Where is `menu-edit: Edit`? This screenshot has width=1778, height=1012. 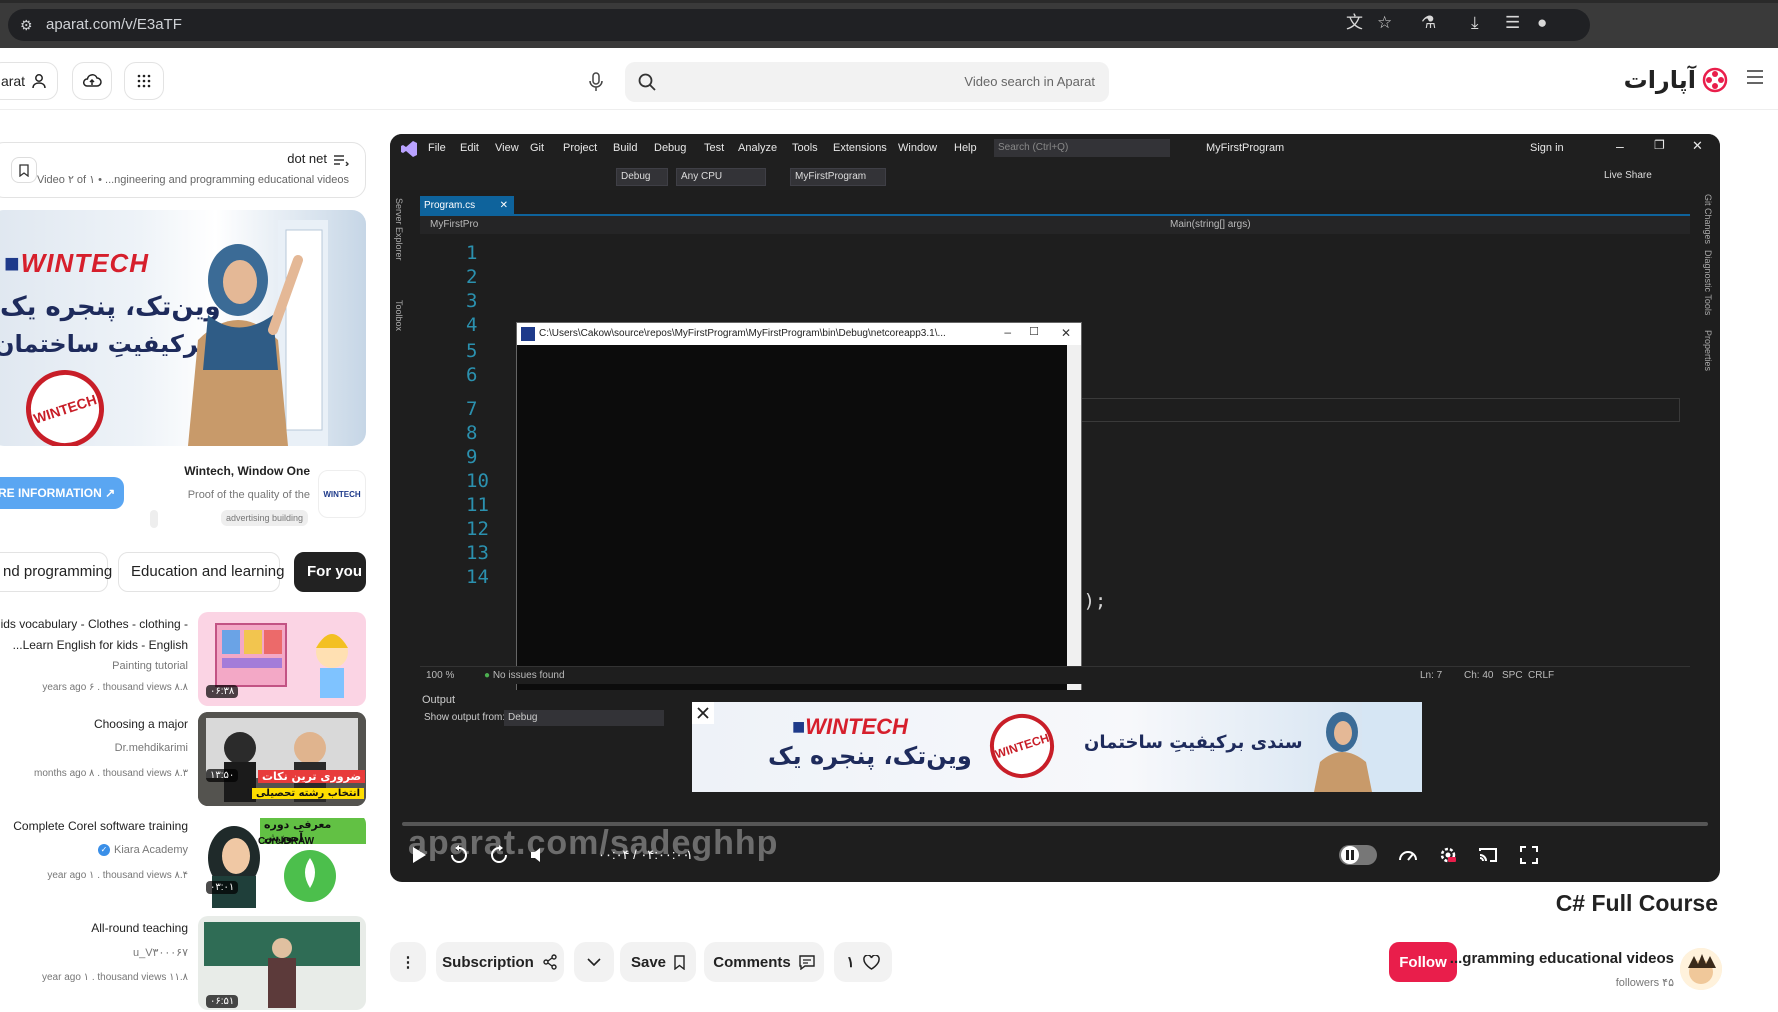 menu-edit: Edit is located at coordinates (469, 148).